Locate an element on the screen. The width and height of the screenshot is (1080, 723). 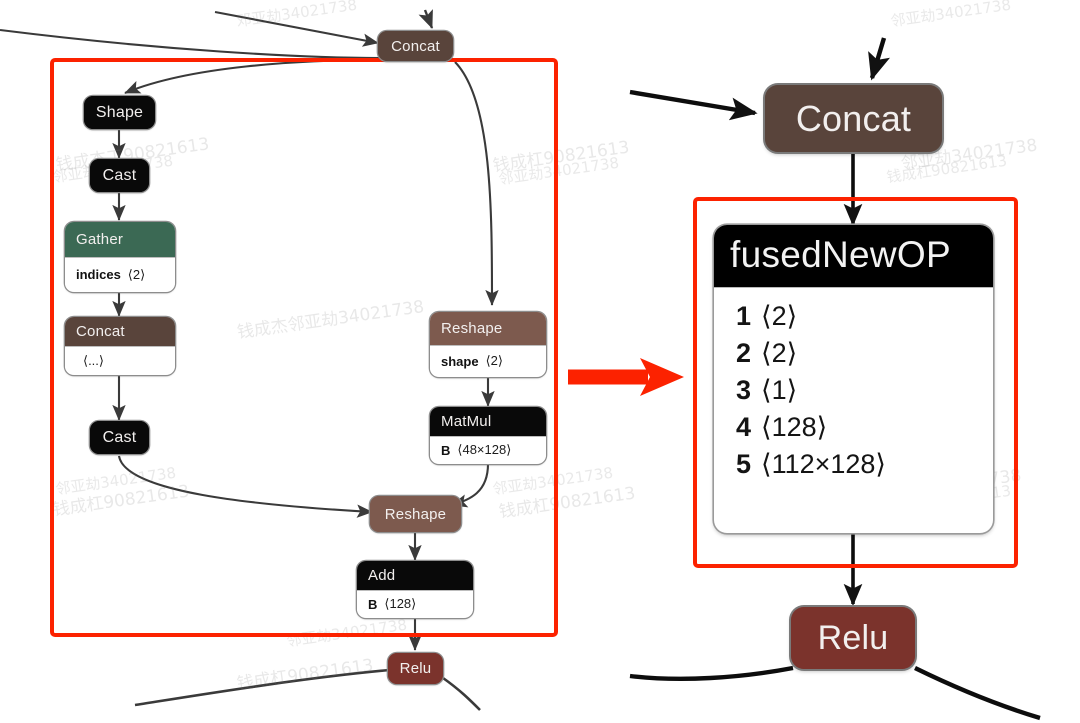
fusion-arrow is located at coordinates (626, 377).